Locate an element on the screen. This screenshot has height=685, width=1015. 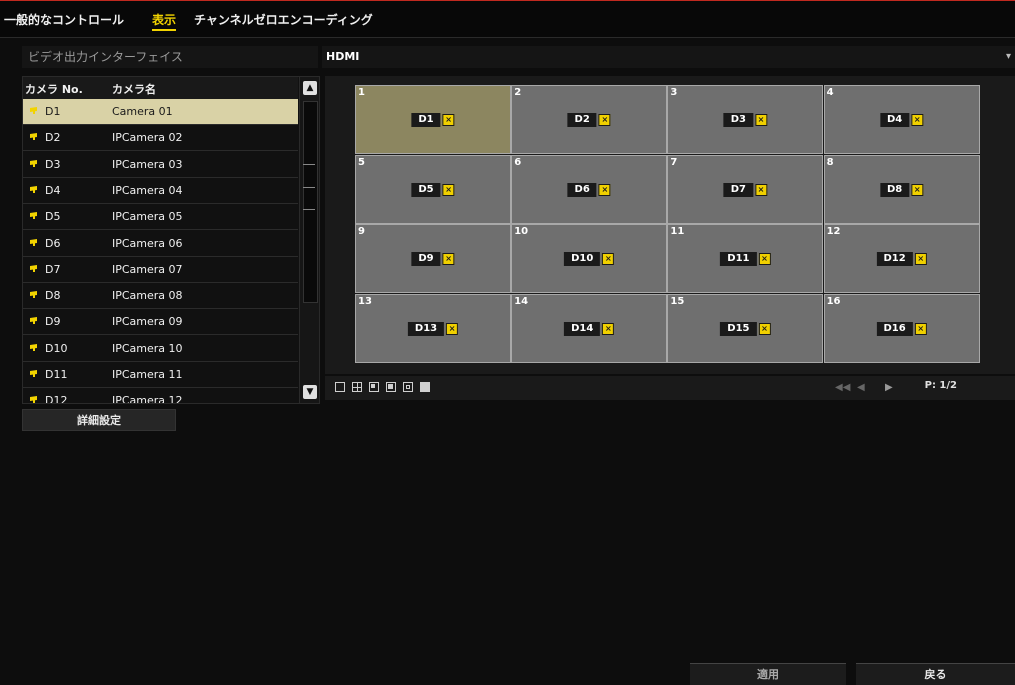
layout-4x4-icon is located at coordinates (425, 387).